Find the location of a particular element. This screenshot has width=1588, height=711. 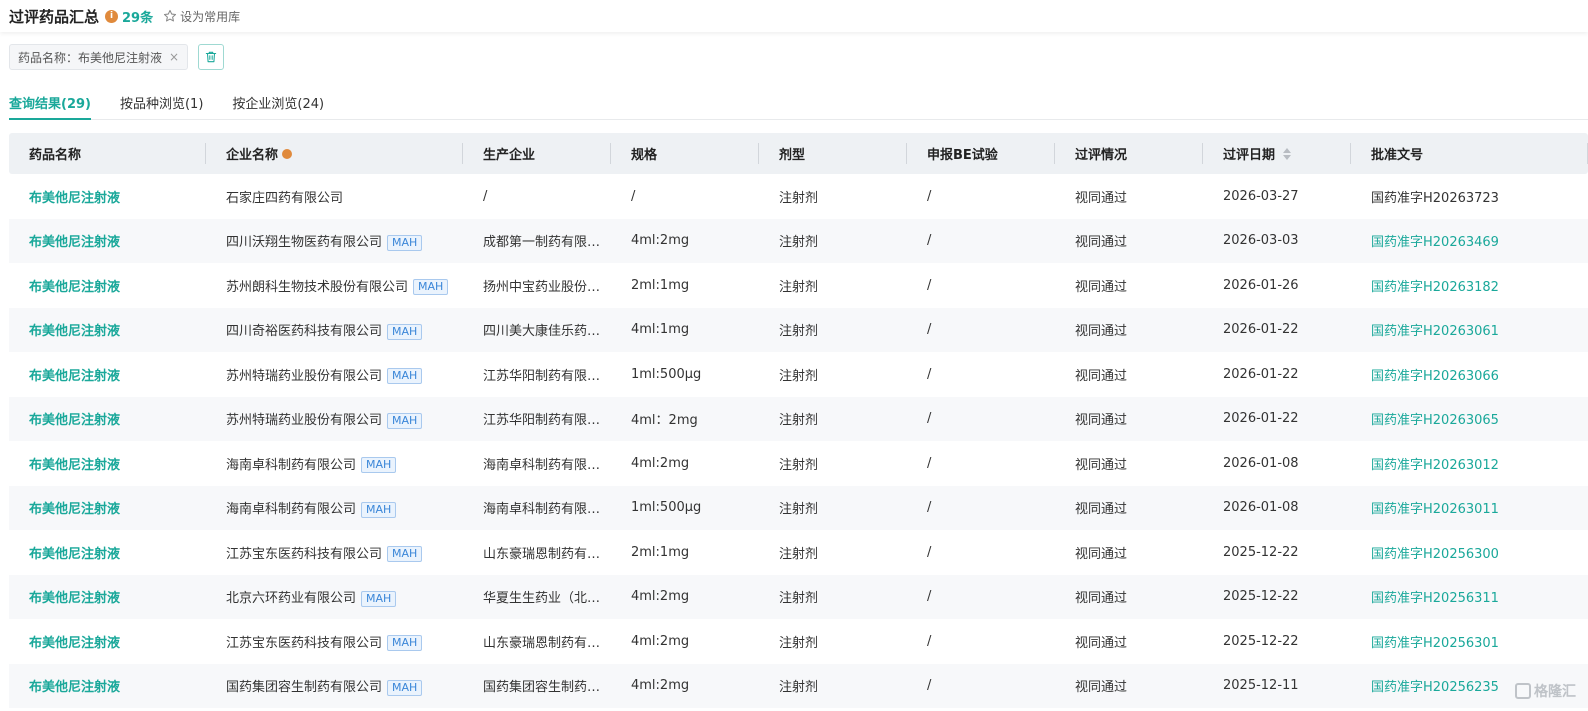

spec-value-text: 2ml:1mg is located at coordinates (660, 285).